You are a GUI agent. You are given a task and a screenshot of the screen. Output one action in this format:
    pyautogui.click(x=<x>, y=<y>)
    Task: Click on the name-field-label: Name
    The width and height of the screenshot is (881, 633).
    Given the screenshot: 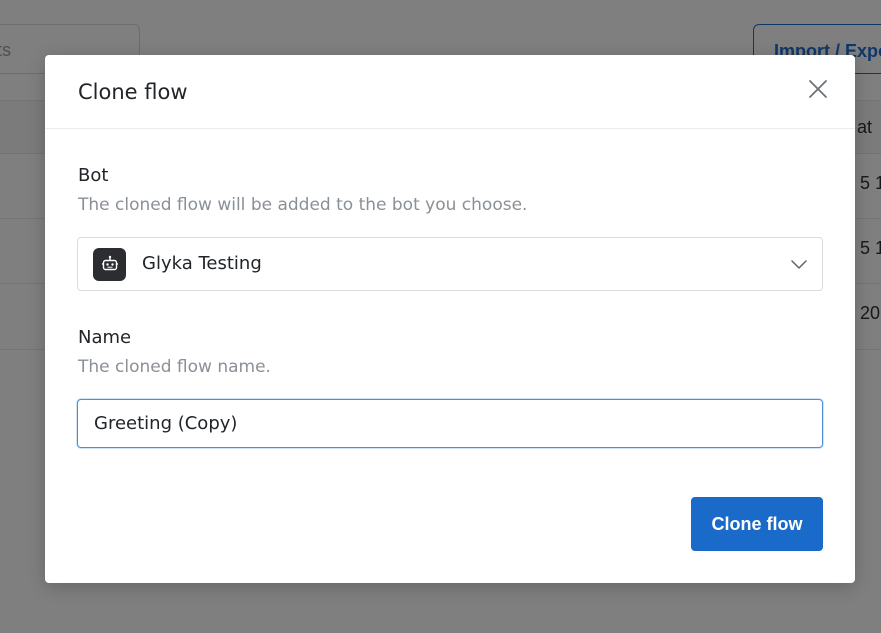 What is the action you would take?
    pyautogui.click(x=105, y=337)
    